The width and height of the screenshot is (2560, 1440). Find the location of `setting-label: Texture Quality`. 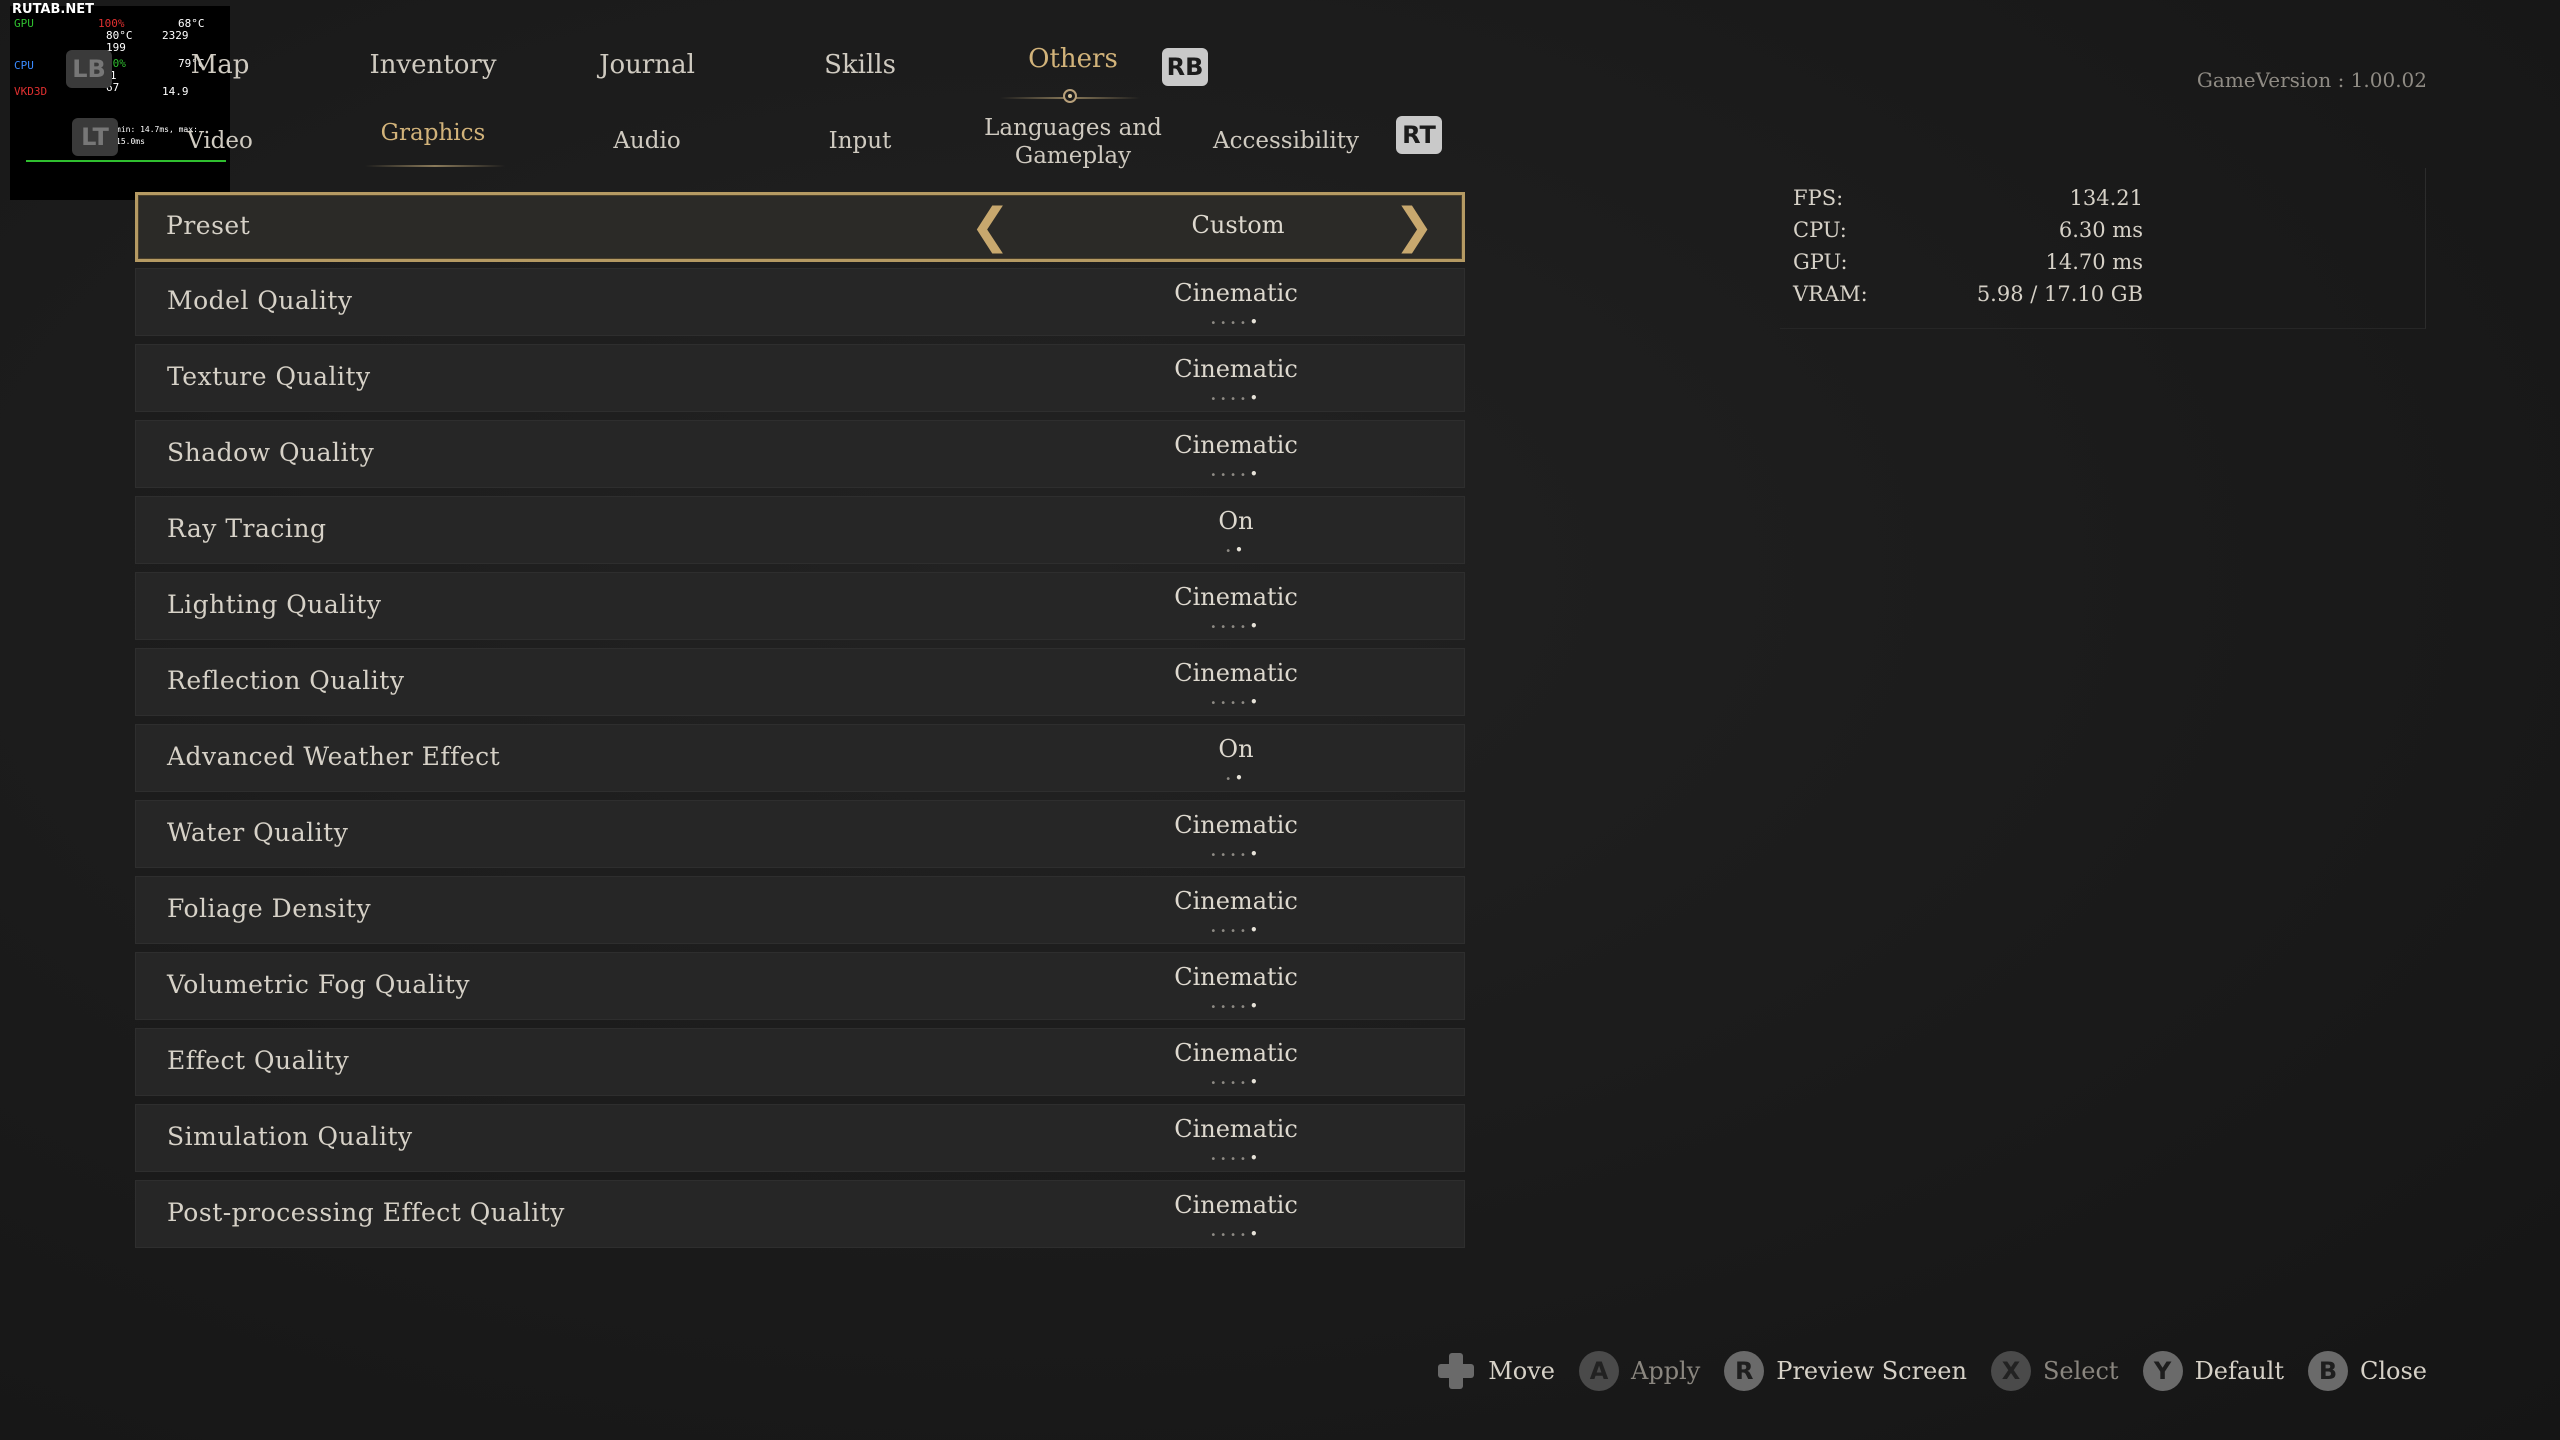

setting-label: Texture Quality is located at coordinates (269, 376).